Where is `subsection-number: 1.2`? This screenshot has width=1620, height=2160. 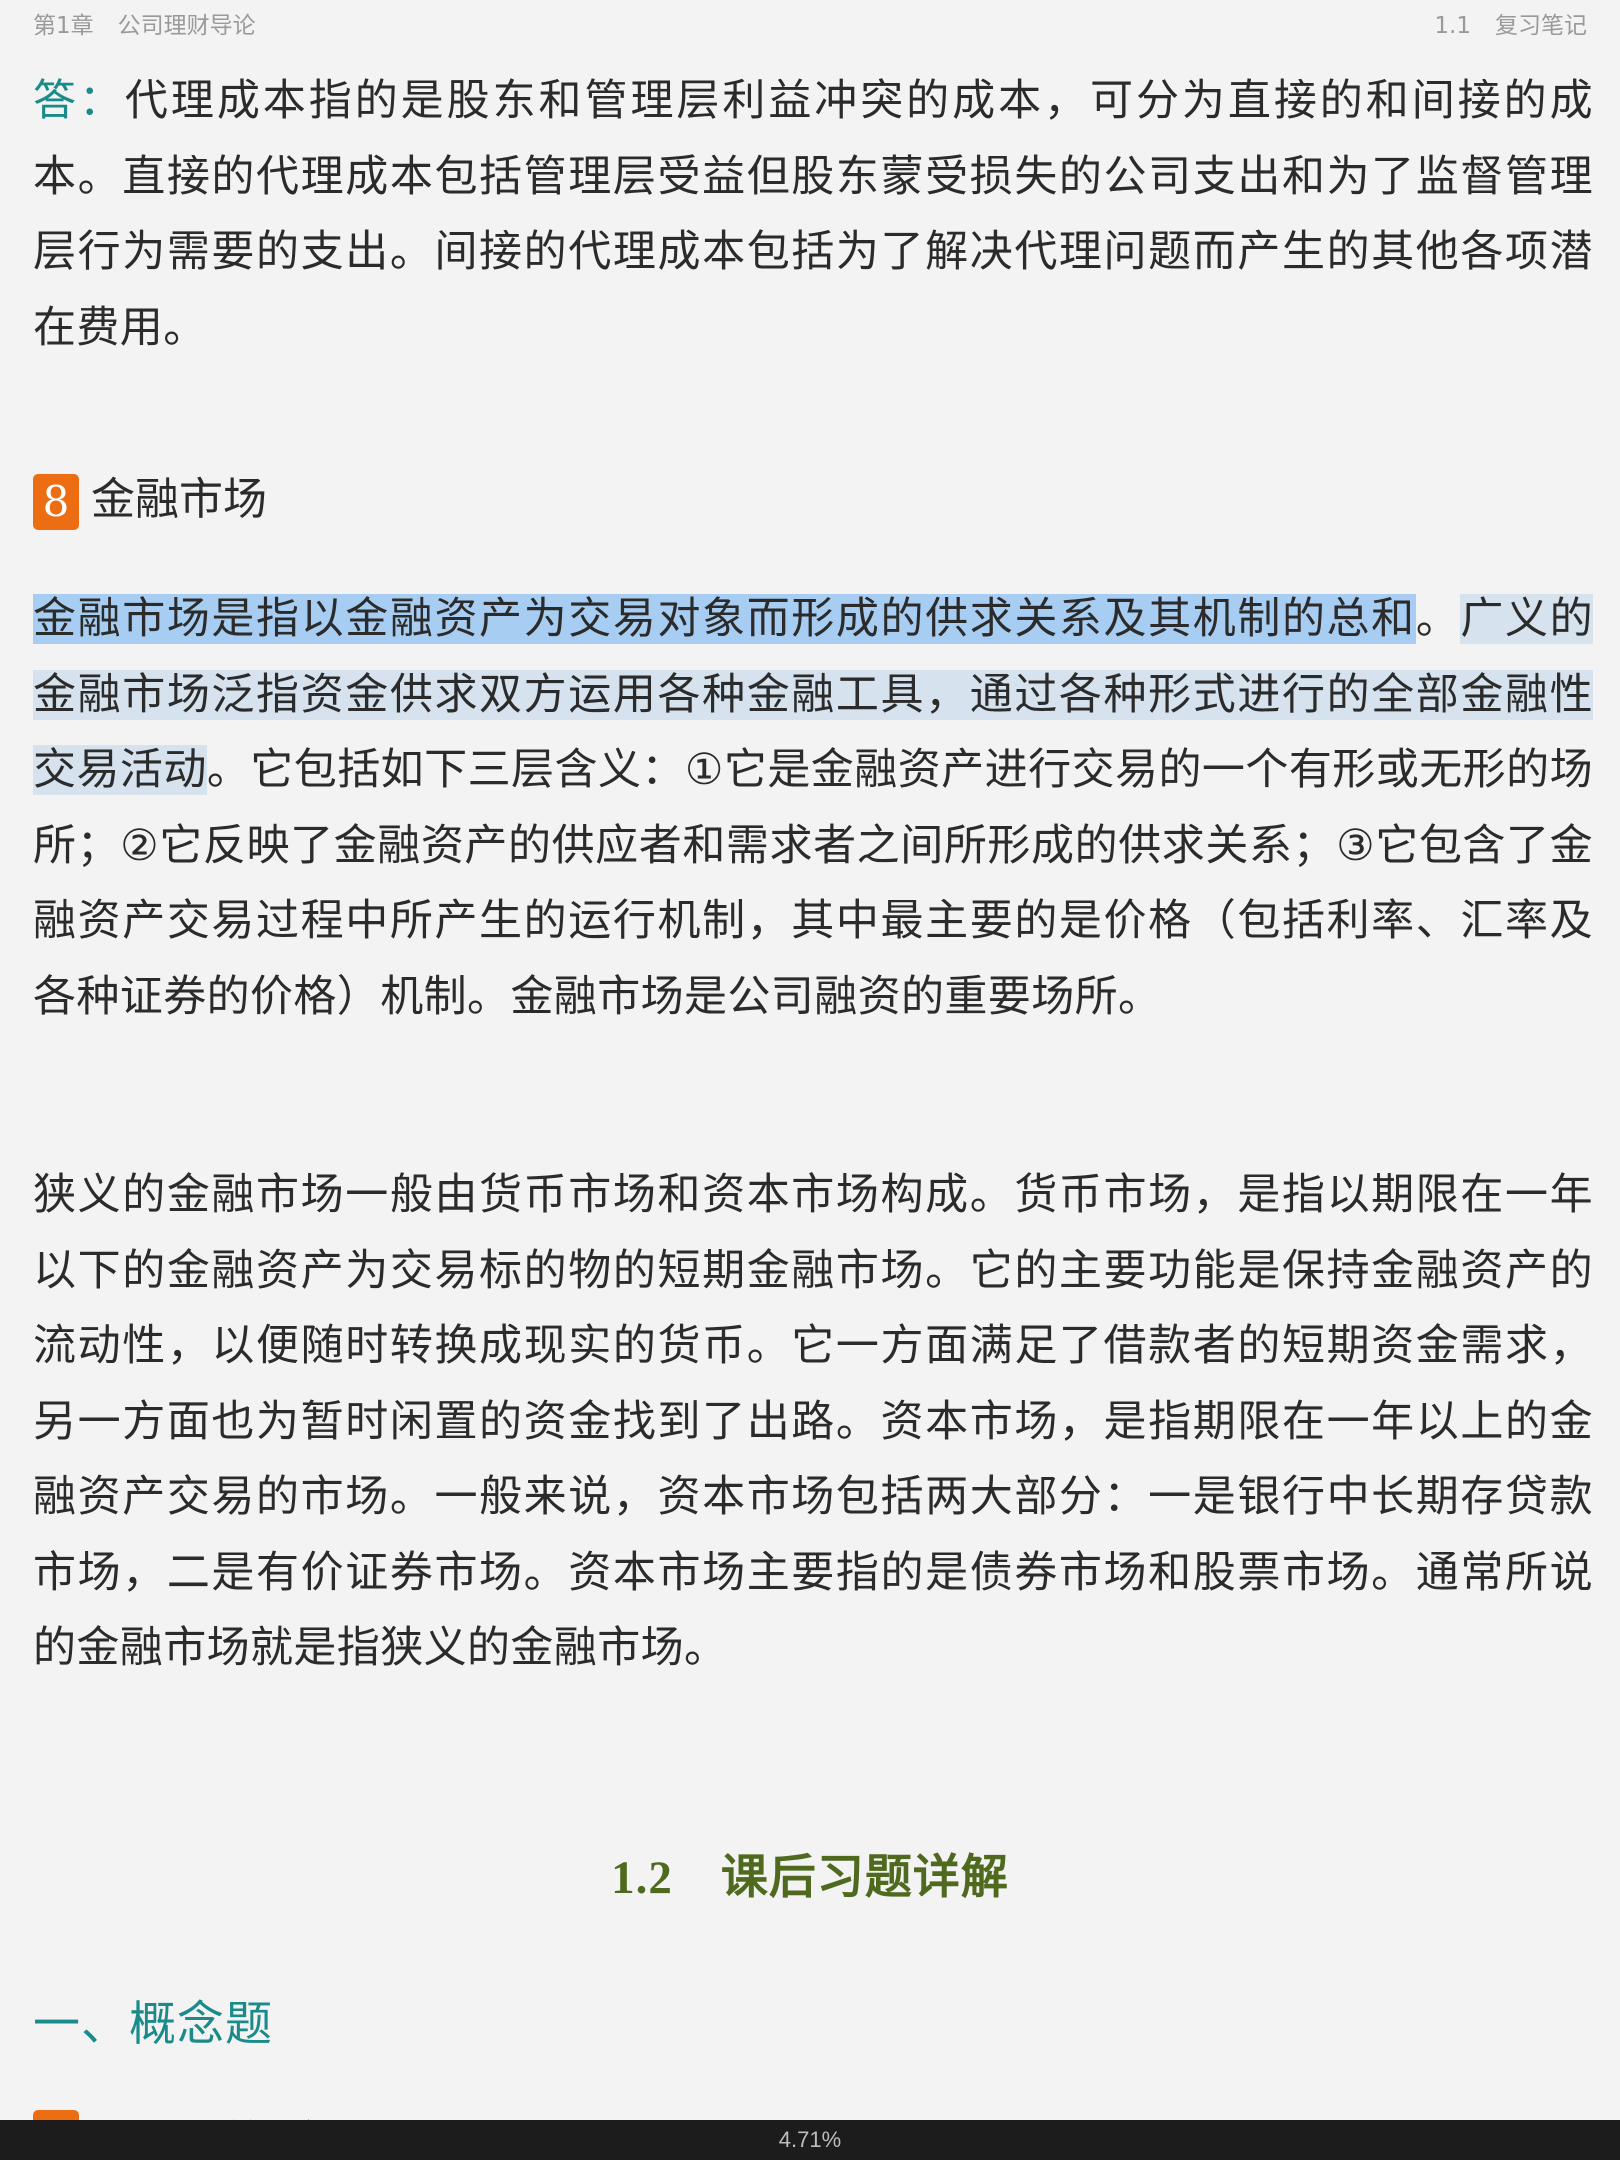 subsection-number: 1.2 is located at coordinates (642, 1878).